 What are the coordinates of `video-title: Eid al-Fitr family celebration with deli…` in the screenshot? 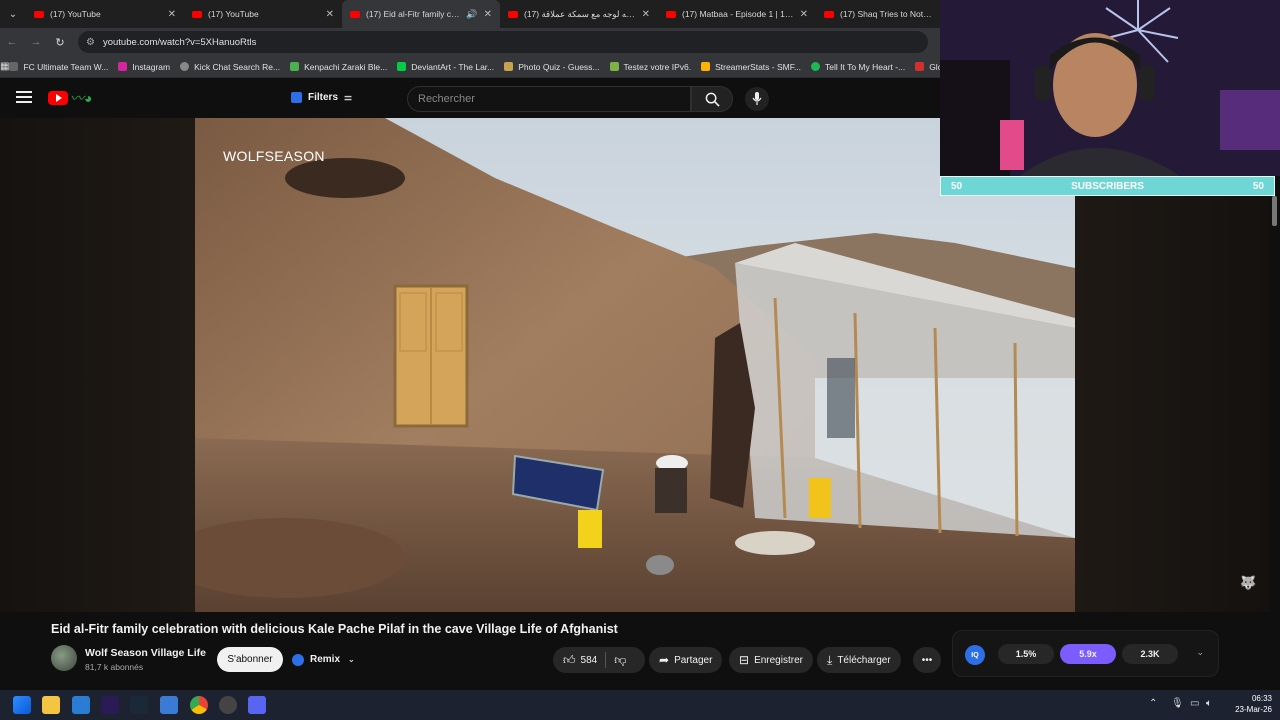 It's located at (334, 629).